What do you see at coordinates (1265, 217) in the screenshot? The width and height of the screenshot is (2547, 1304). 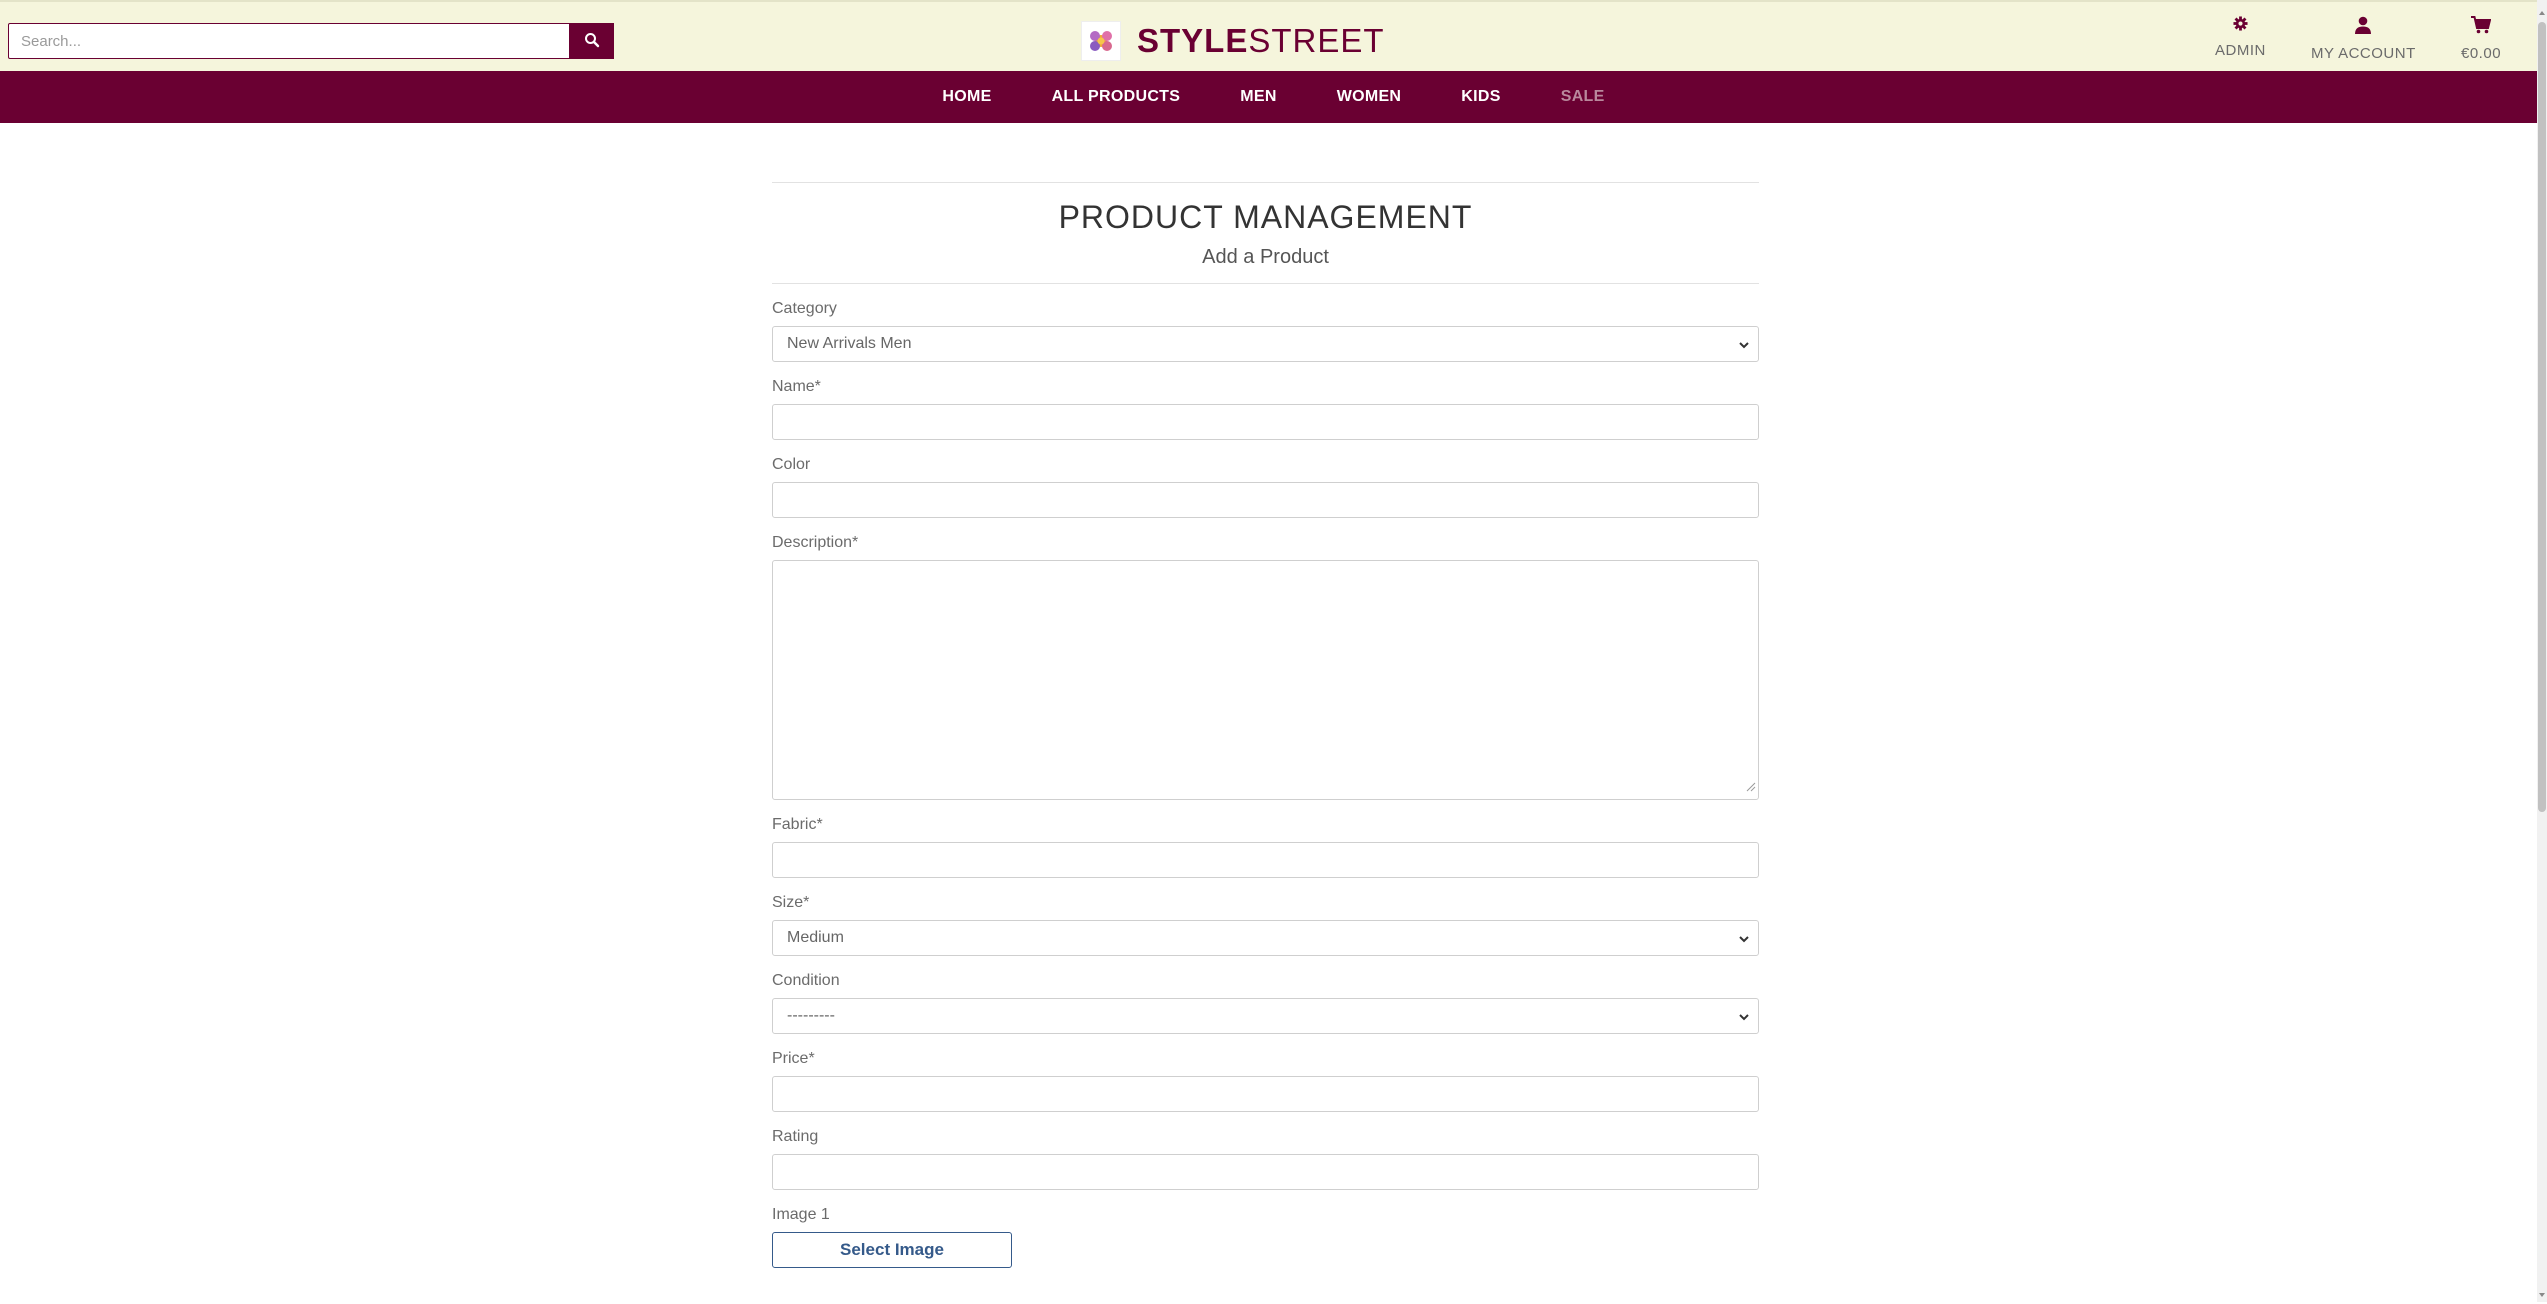 I see `page-title: PRODUCT MANAGEMENT` at bounding box center [1265, 217].